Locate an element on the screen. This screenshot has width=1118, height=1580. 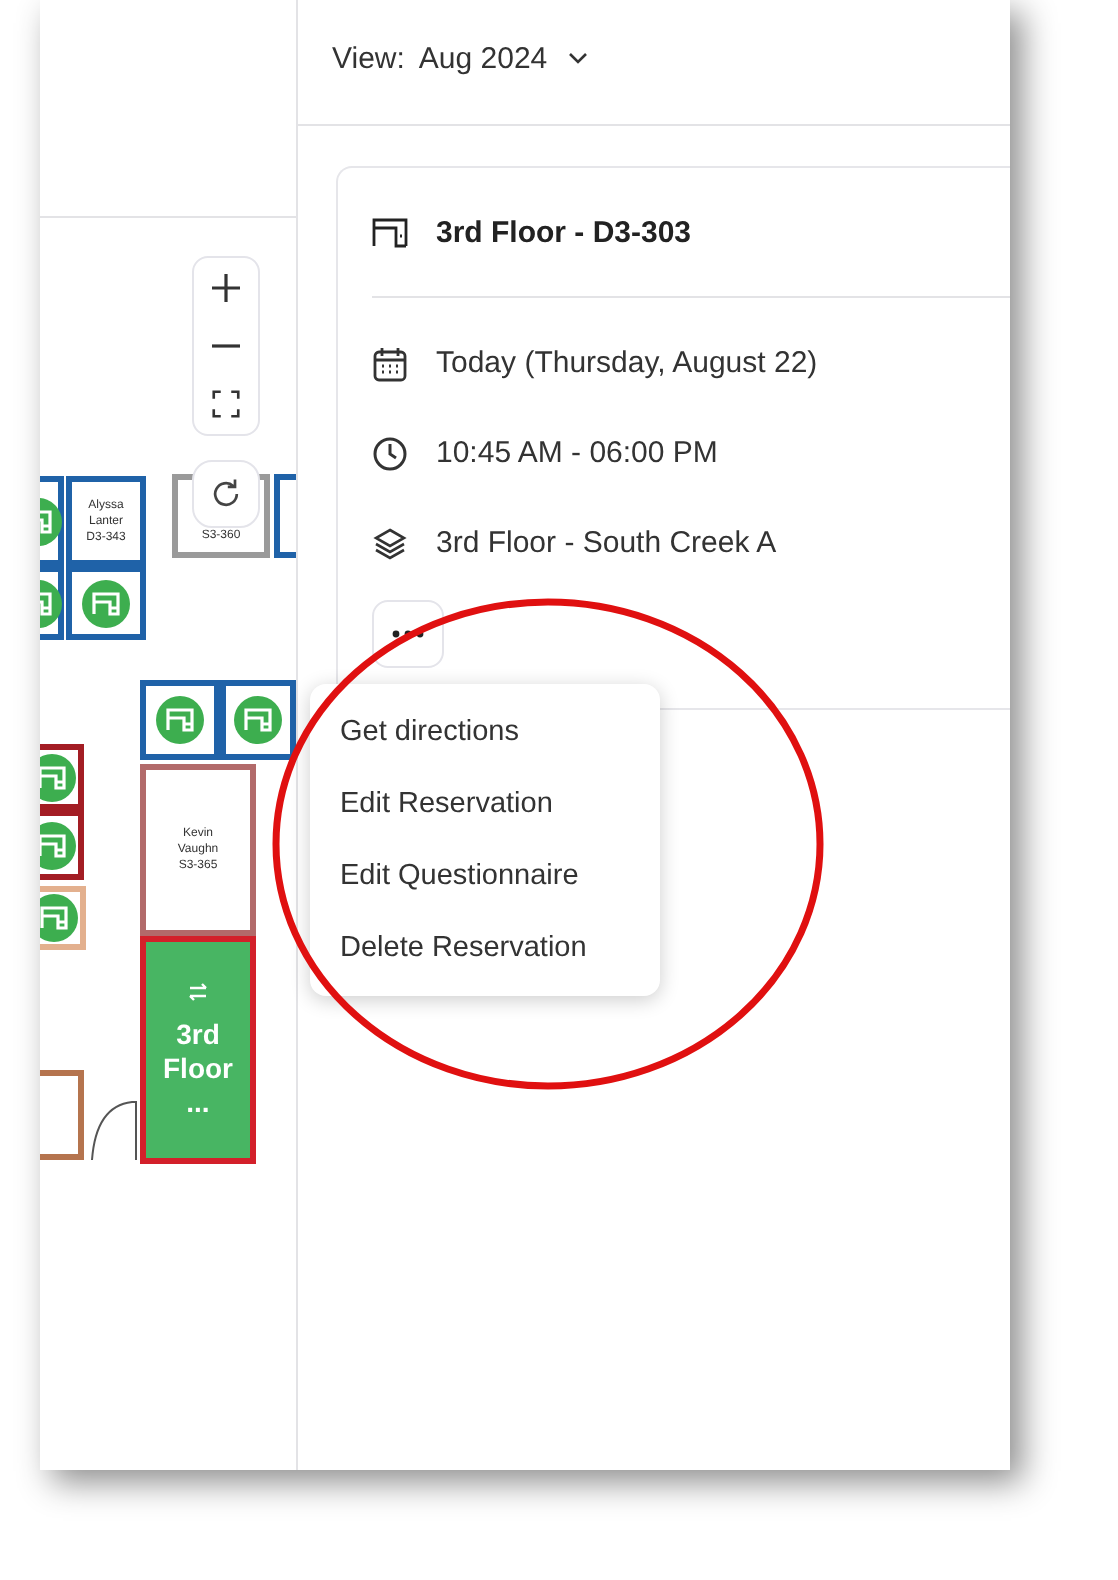
desk-label: Floor is located at coordinates (198, 1068).